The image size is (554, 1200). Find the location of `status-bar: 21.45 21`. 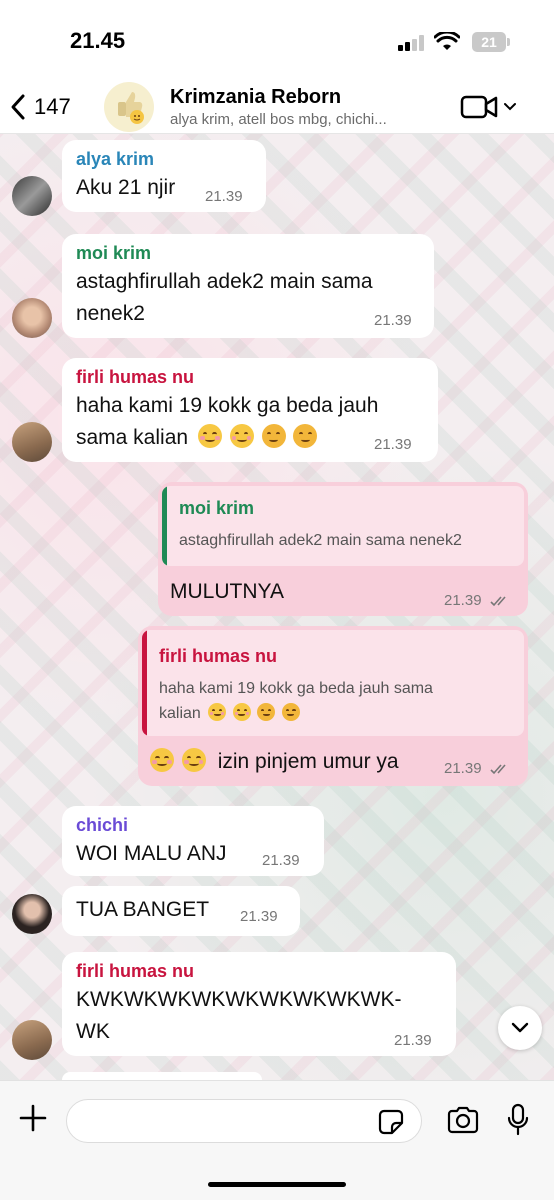

status-bar: 21.45 21 is located at coordinates (277, 40).